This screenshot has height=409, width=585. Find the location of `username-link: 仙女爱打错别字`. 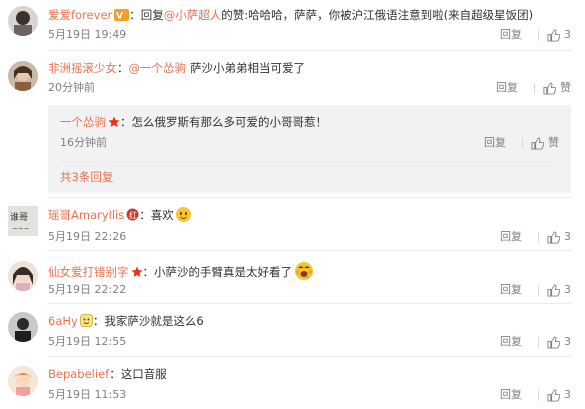

username-link: 仙女爱打错别字 is located at coordinates (88, 272).